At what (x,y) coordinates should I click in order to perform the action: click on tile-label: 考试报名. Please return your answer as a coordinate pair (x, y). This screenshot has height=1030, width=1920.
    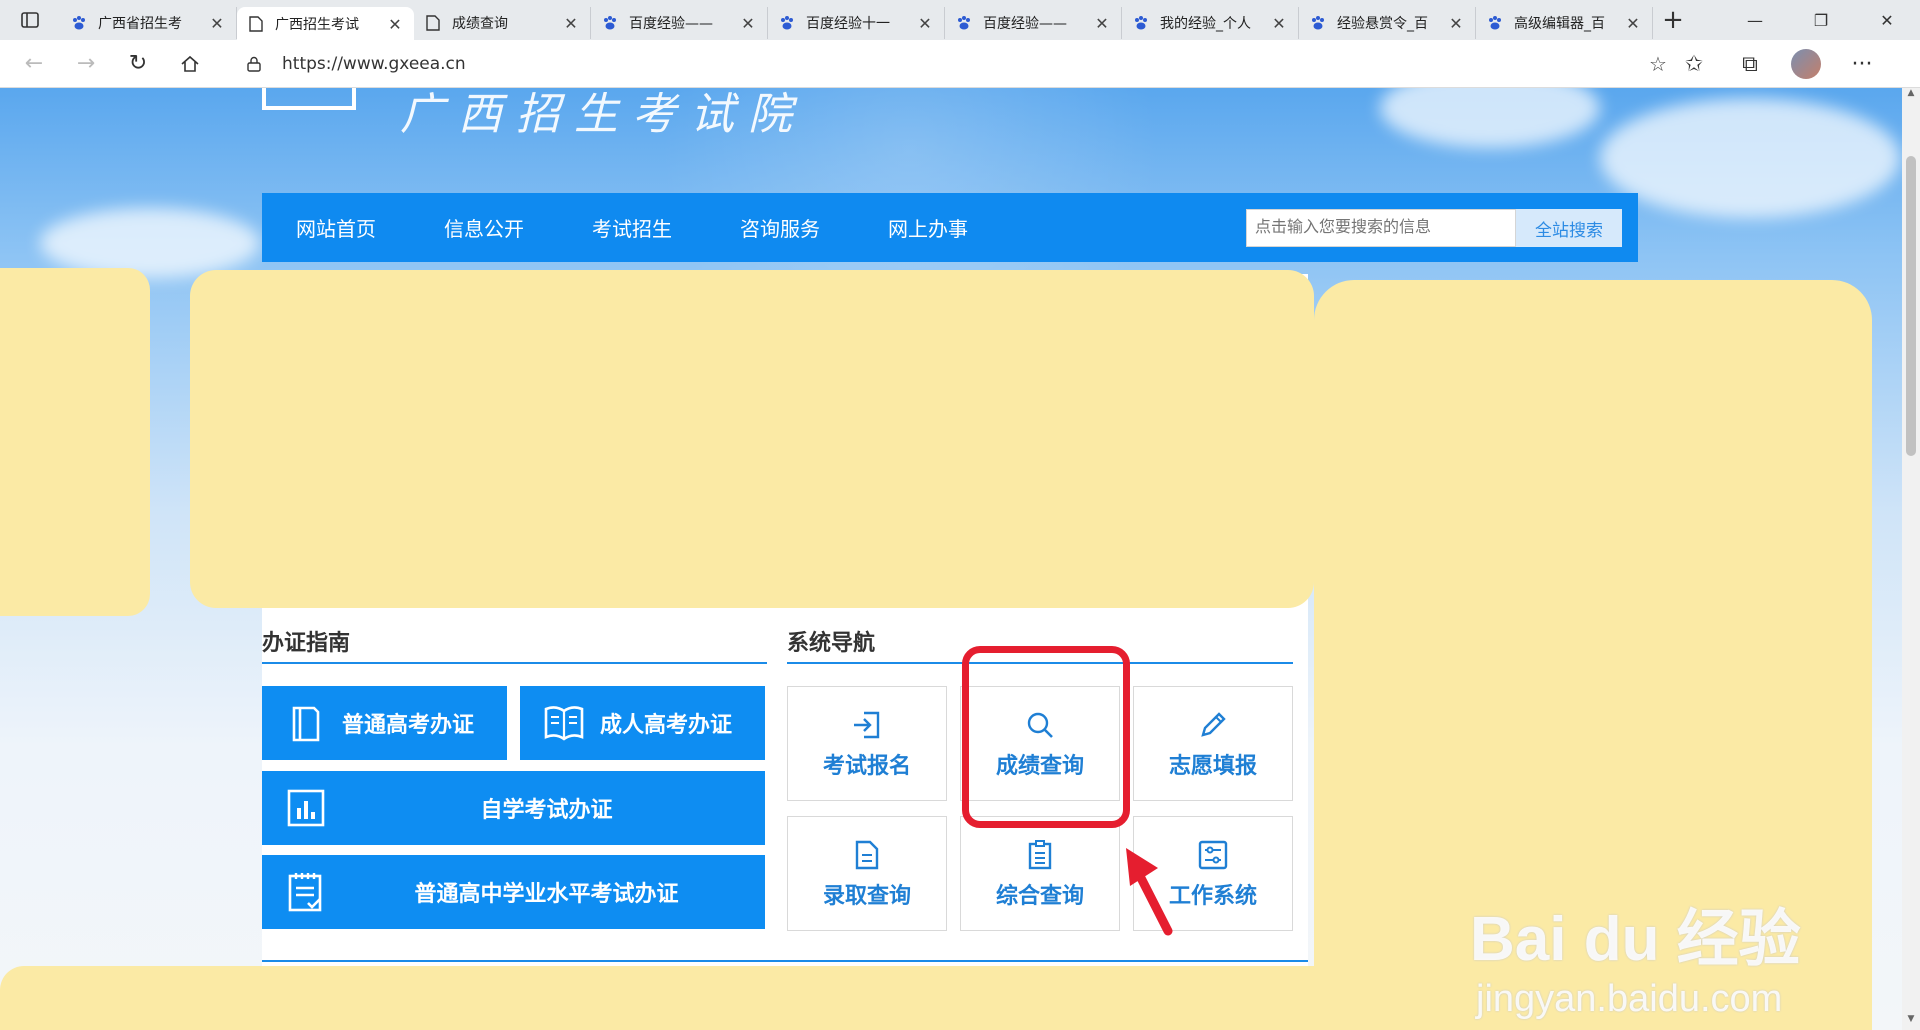
    Looking at the image, I should click on (866, 766).